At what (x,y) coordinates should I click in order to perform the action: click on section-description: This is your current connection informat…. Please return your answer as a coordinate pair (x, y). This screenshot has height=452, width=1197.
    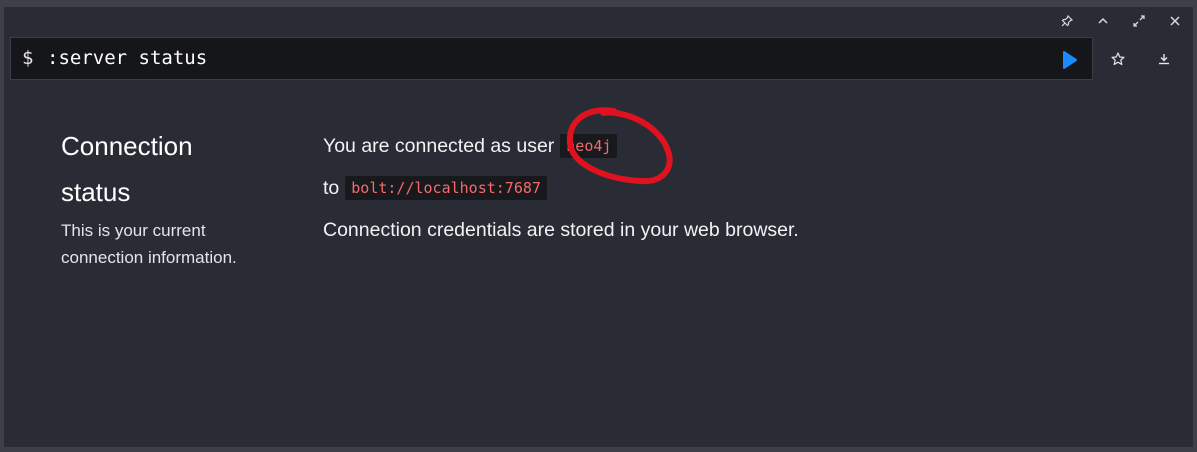
    Looking at the image, I should click on (149, 244).